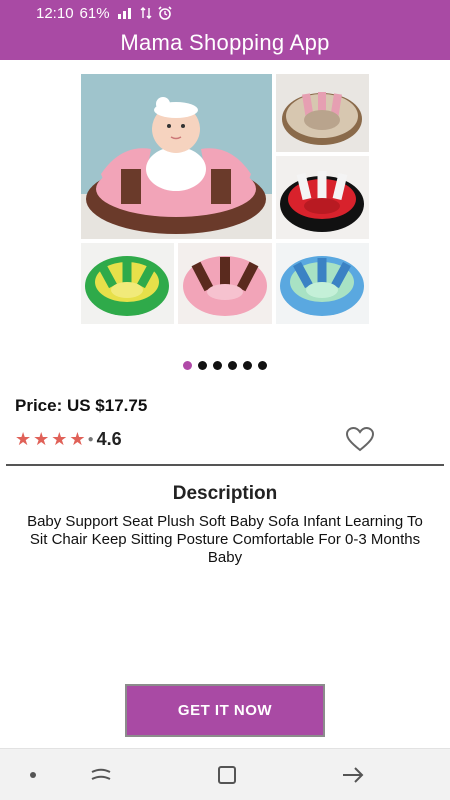 This screenshot has width=450, height=800. I want to click on back-icon, so click(353, 775).